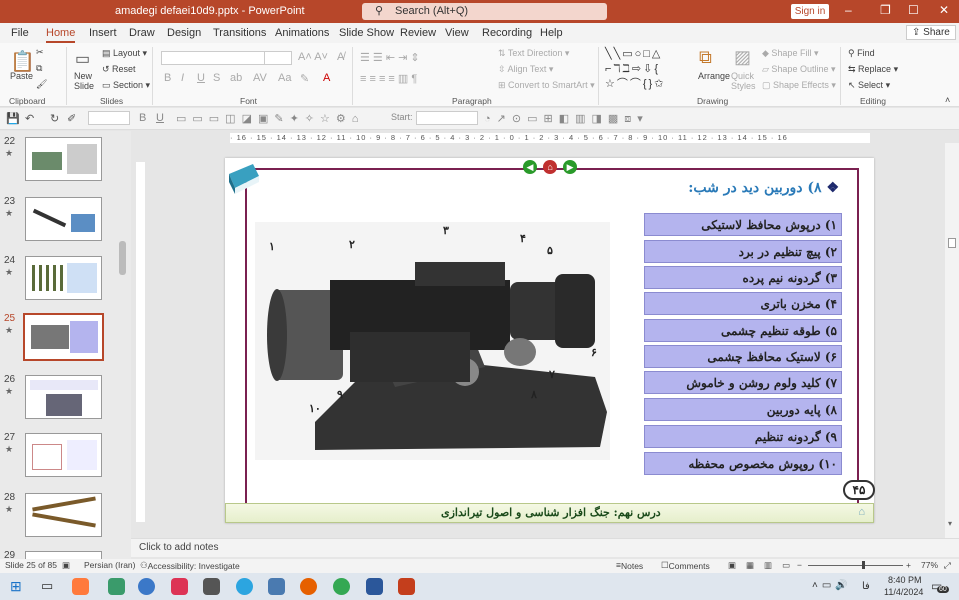  I want to click on spacing-icon: AV, so click(260, 78).